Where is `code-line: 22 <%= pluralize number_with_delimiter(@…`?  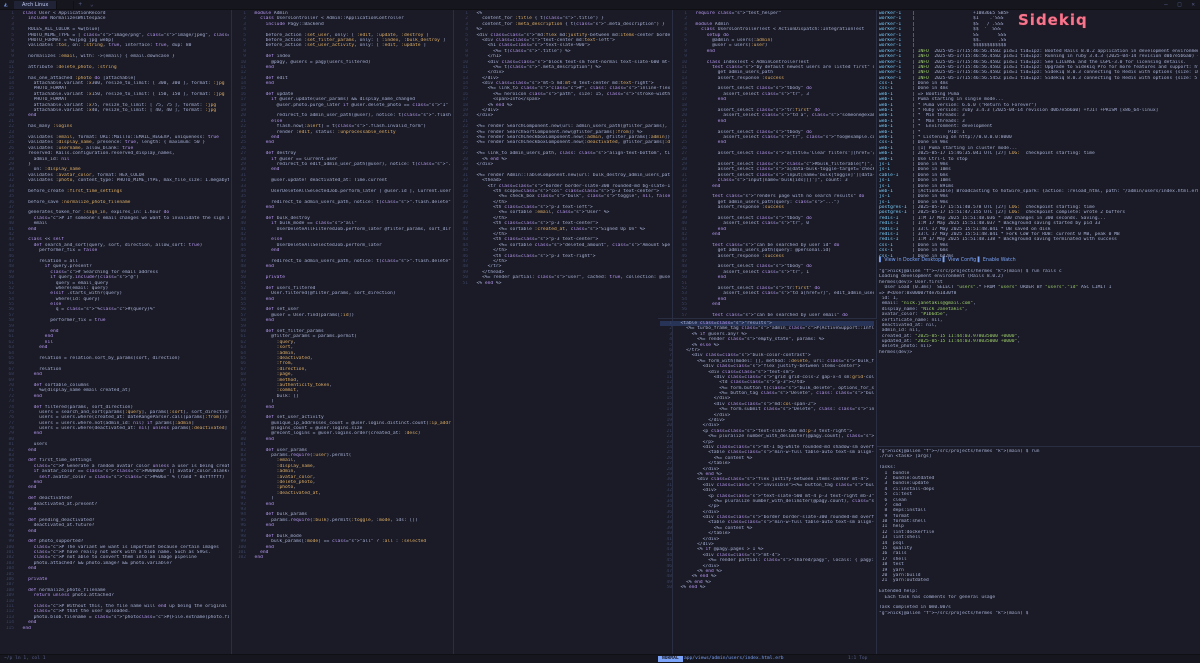
code-line: 22 <%= pluralize number_with_delimiter(@… is located at coordinates (770, 437).